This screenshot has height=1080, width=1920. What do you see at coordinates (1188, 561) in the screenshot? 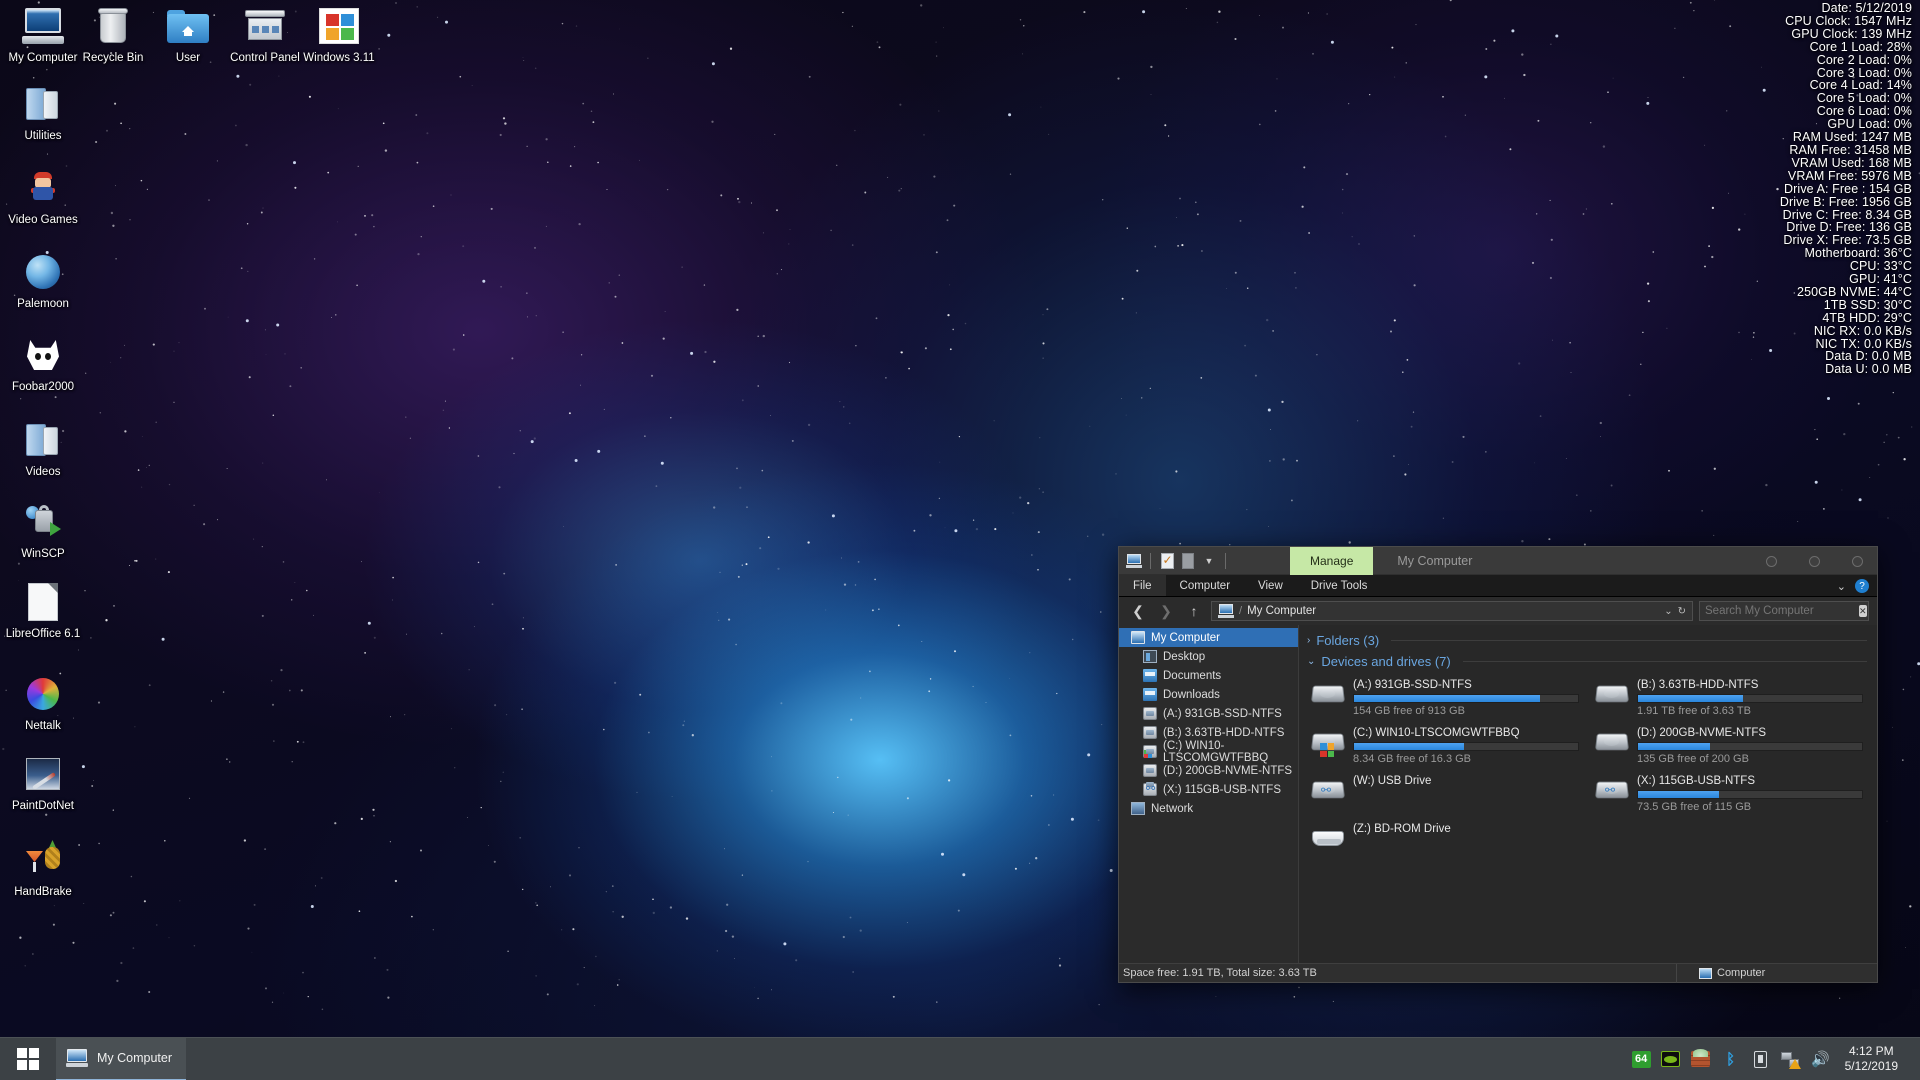
I see `new-folder-icon` at bounding box center [1188, 561].